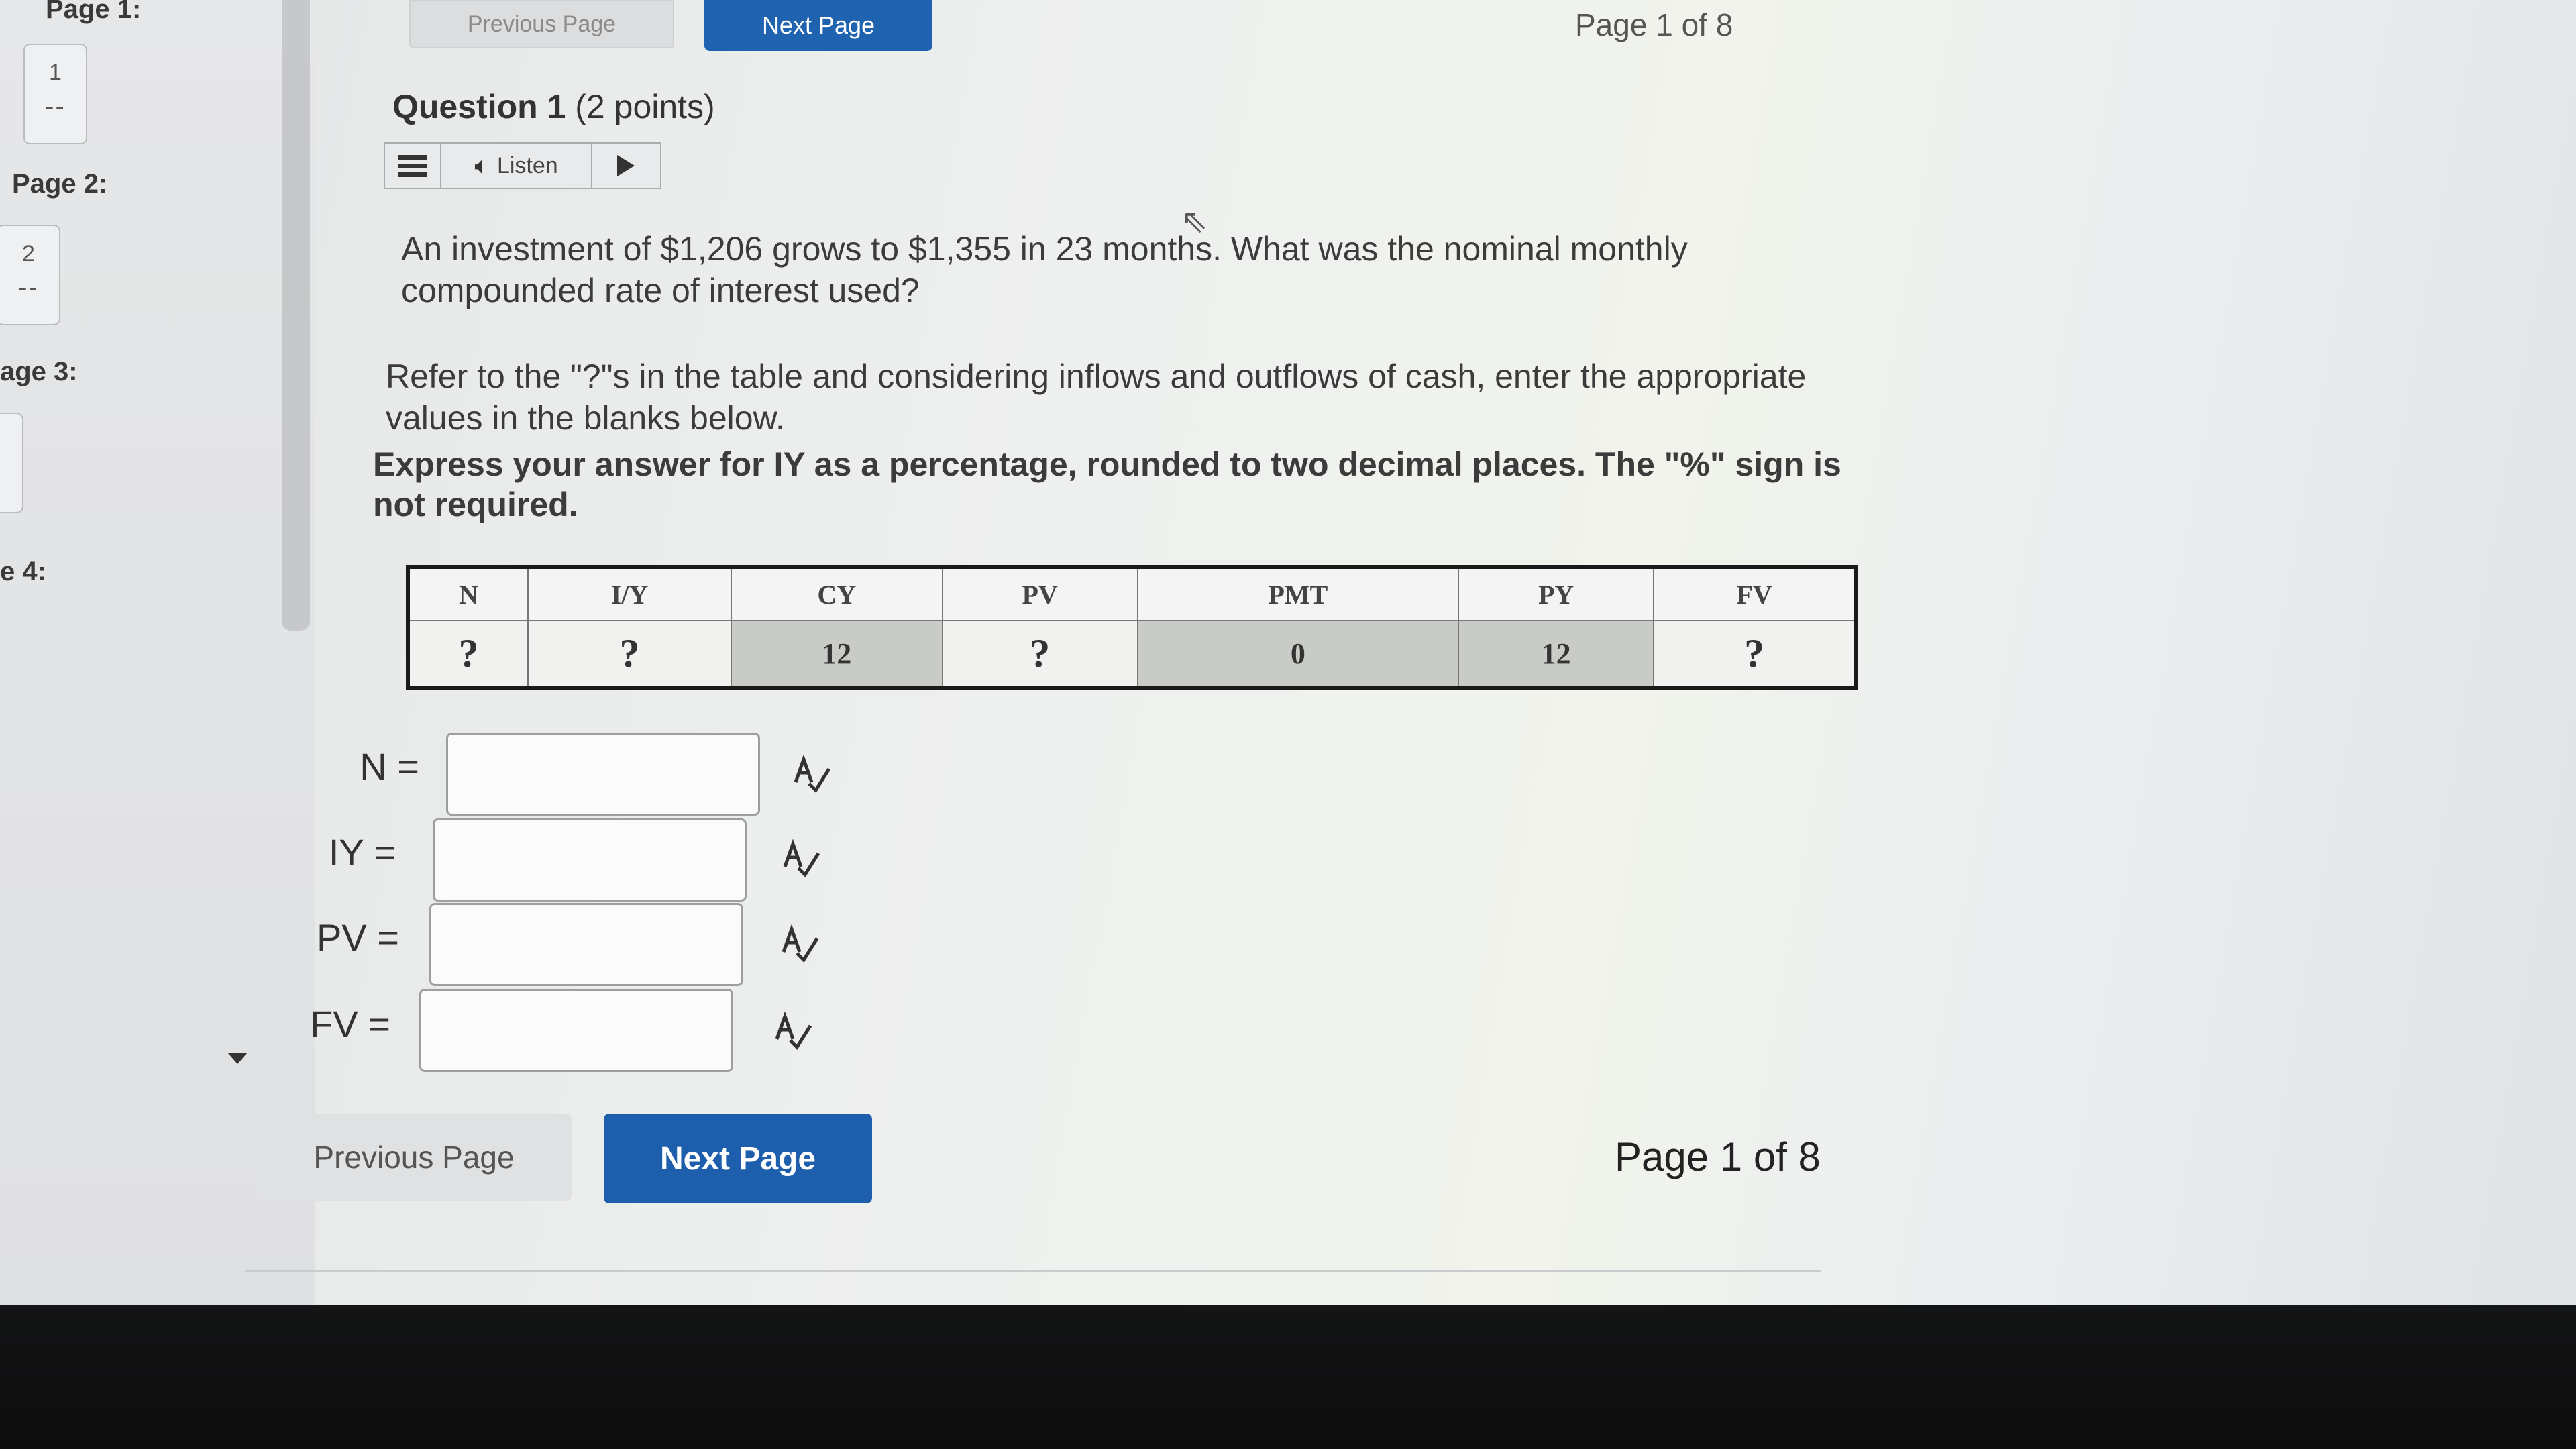 The height and width of the screenshot is (1449, 2576). What do you see at coordinates (11, 463) in the screenshot?
I see `page-3-question-box` at bounding box center [11, 463].